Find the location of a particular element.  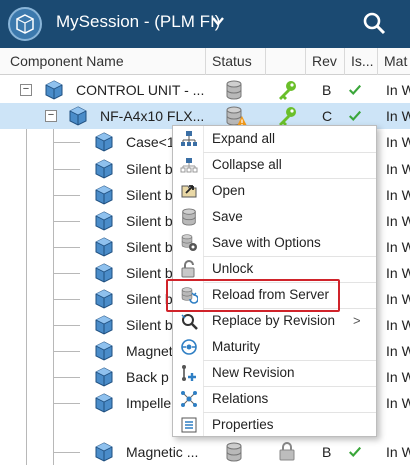

row-rev: B is located at coordinates (327, 452).